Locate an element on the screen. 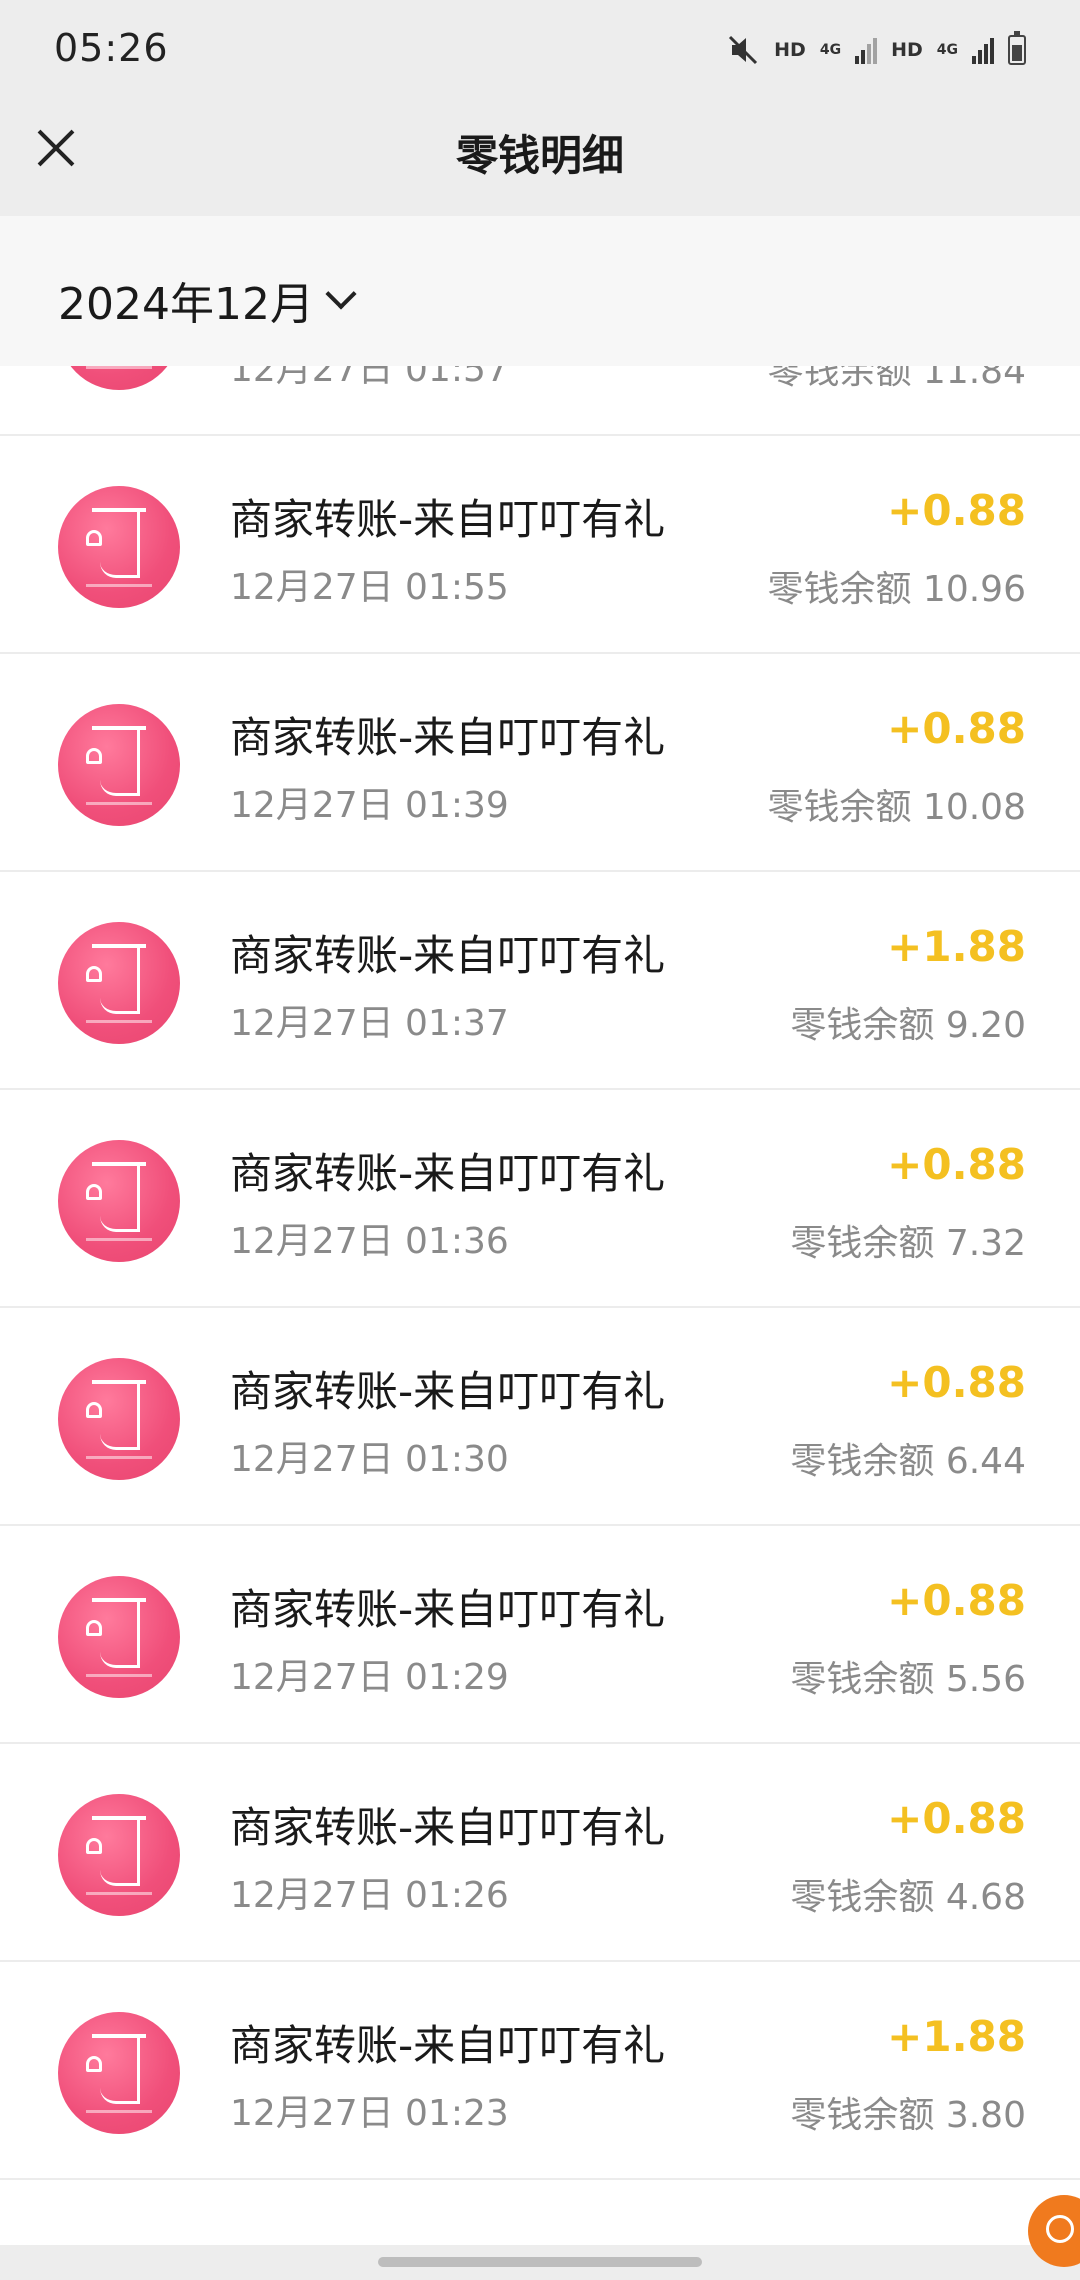 Image resolution: width=1080 pixels, height=2280 pixels. list-item: 商家转账-来自叮叮有礼 12月27日 01:26 +0.88 零钱余额 4.68 is located at coordinates (540, 1853).